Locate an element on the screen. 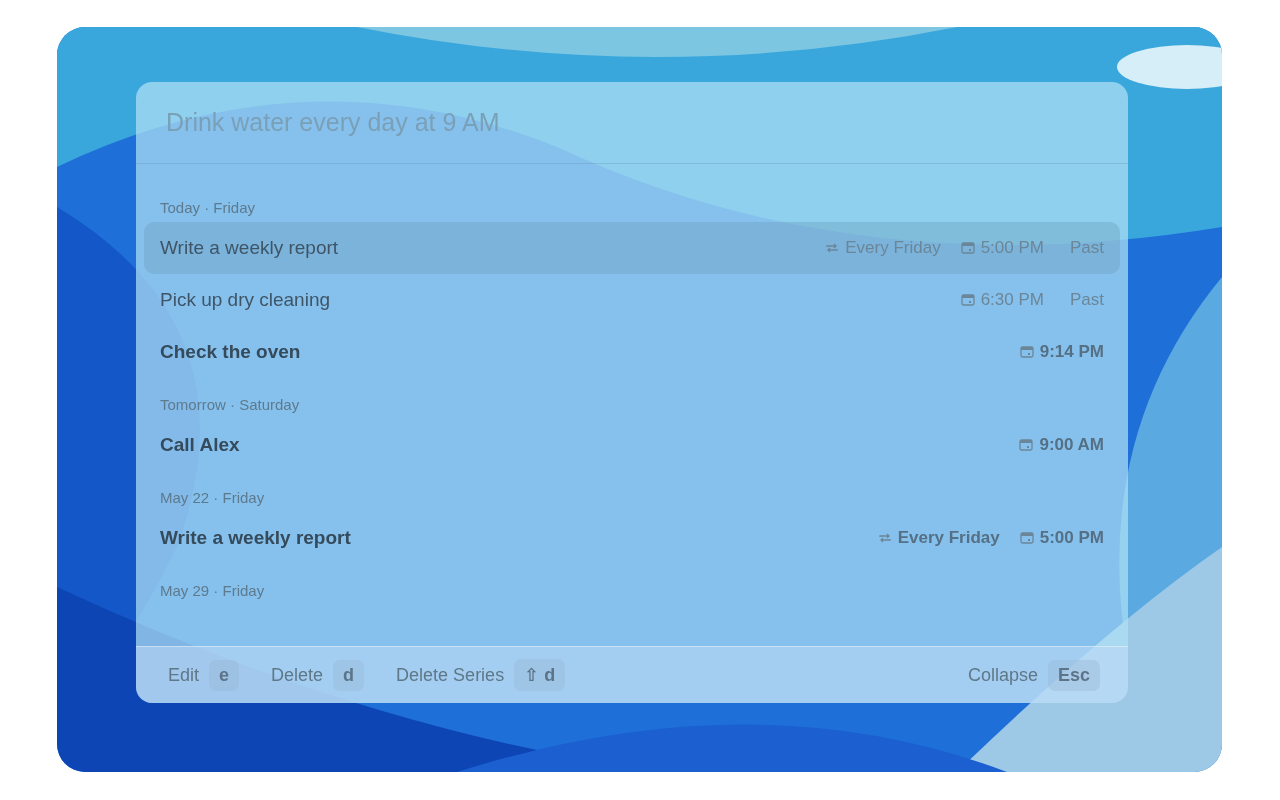 The height and width of the screenshot is (800, 1280). section-header: Tomorrow · Saturday is located at coordinates (230, 404).